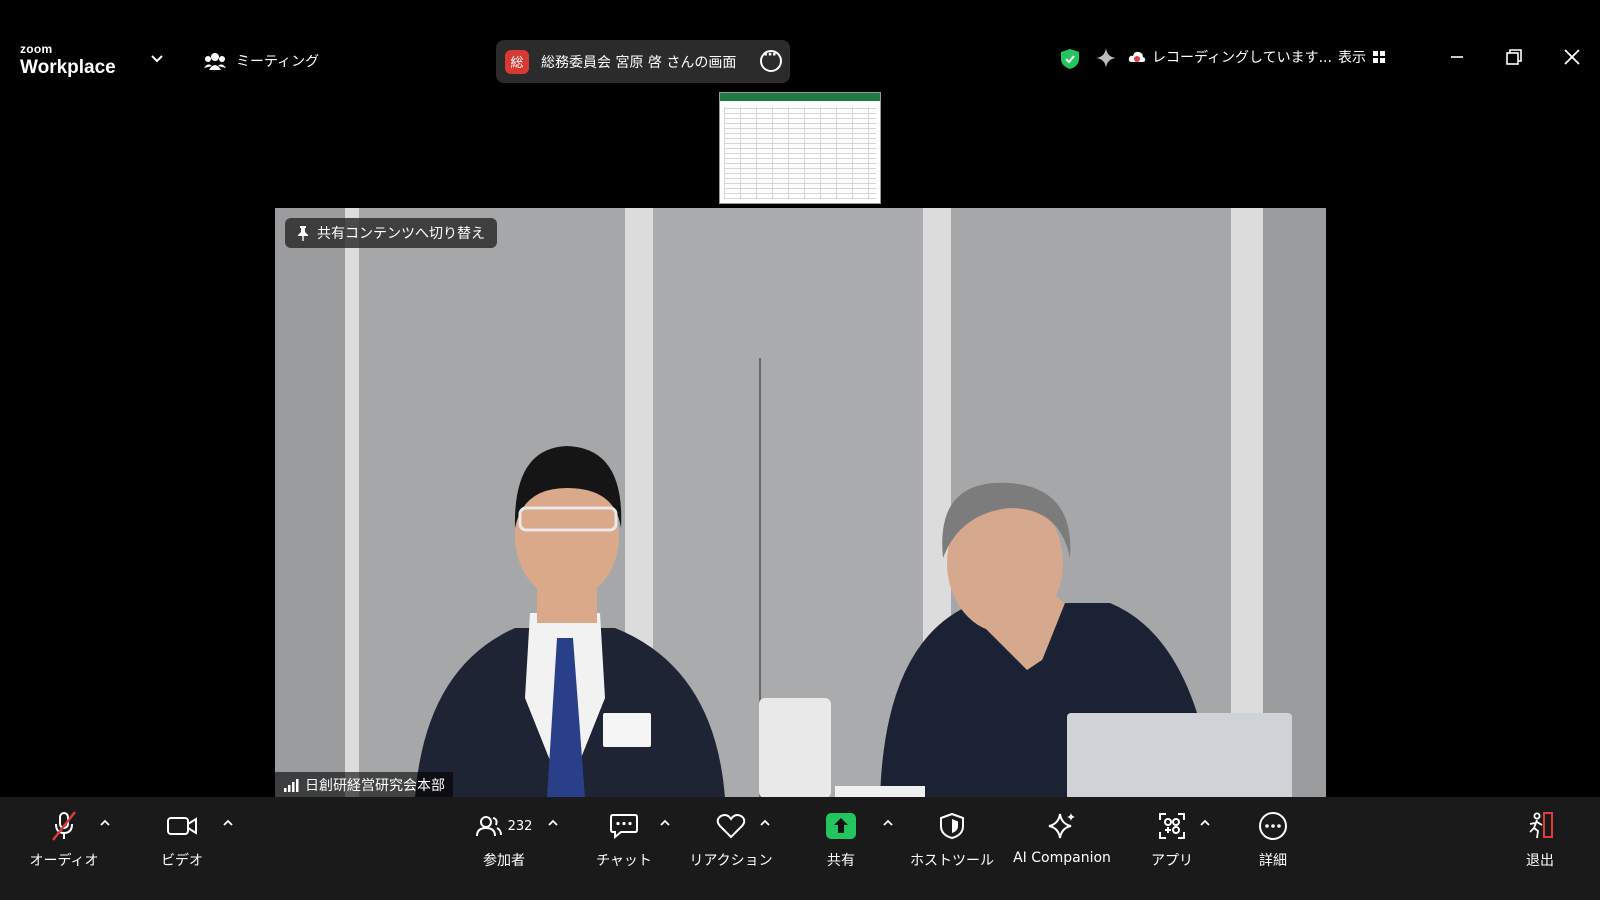 The width and height of the screenshot is (1600, 900). What do you see at coordinates (841, 861) in the screenshot?
I see `share-label: 共有` at bounding box center [841, 861].